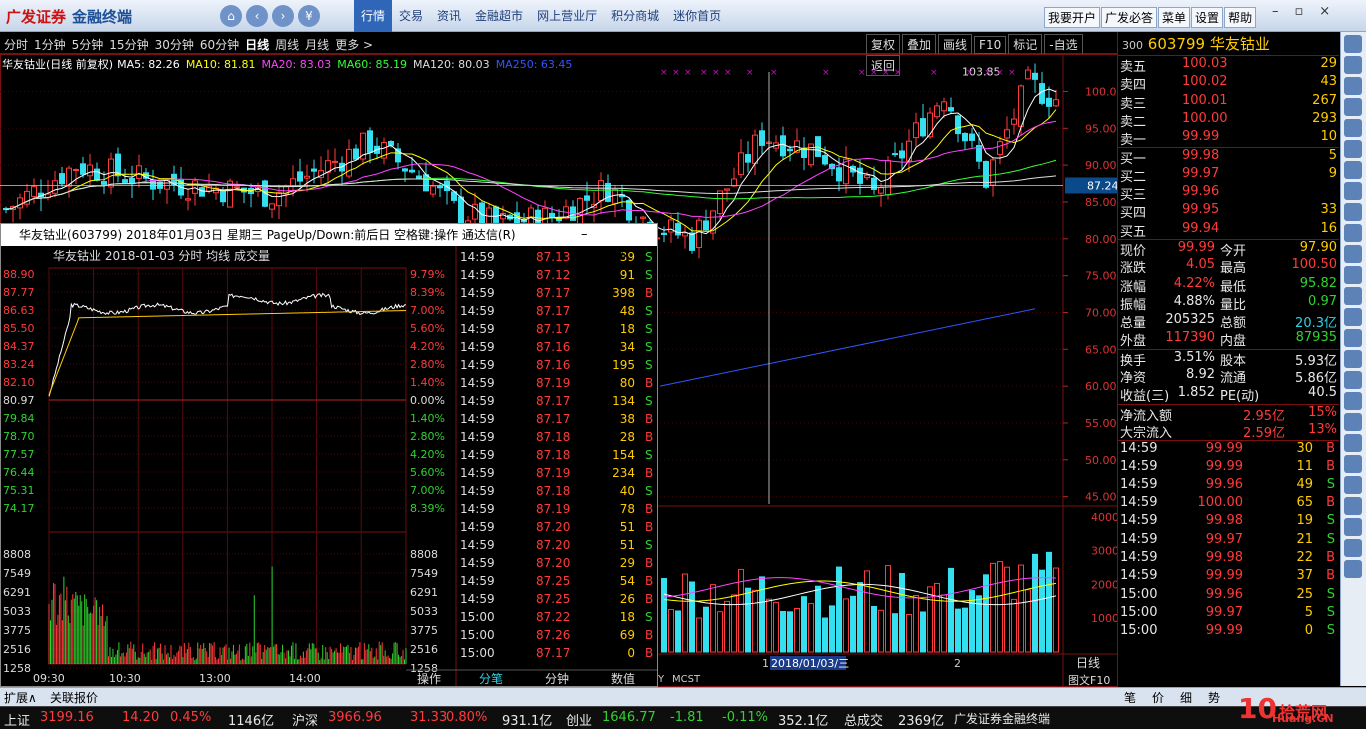  Describe the element at coordinates (990, 45) in the screenshot. I see `tool-button-3: F10` at that location.